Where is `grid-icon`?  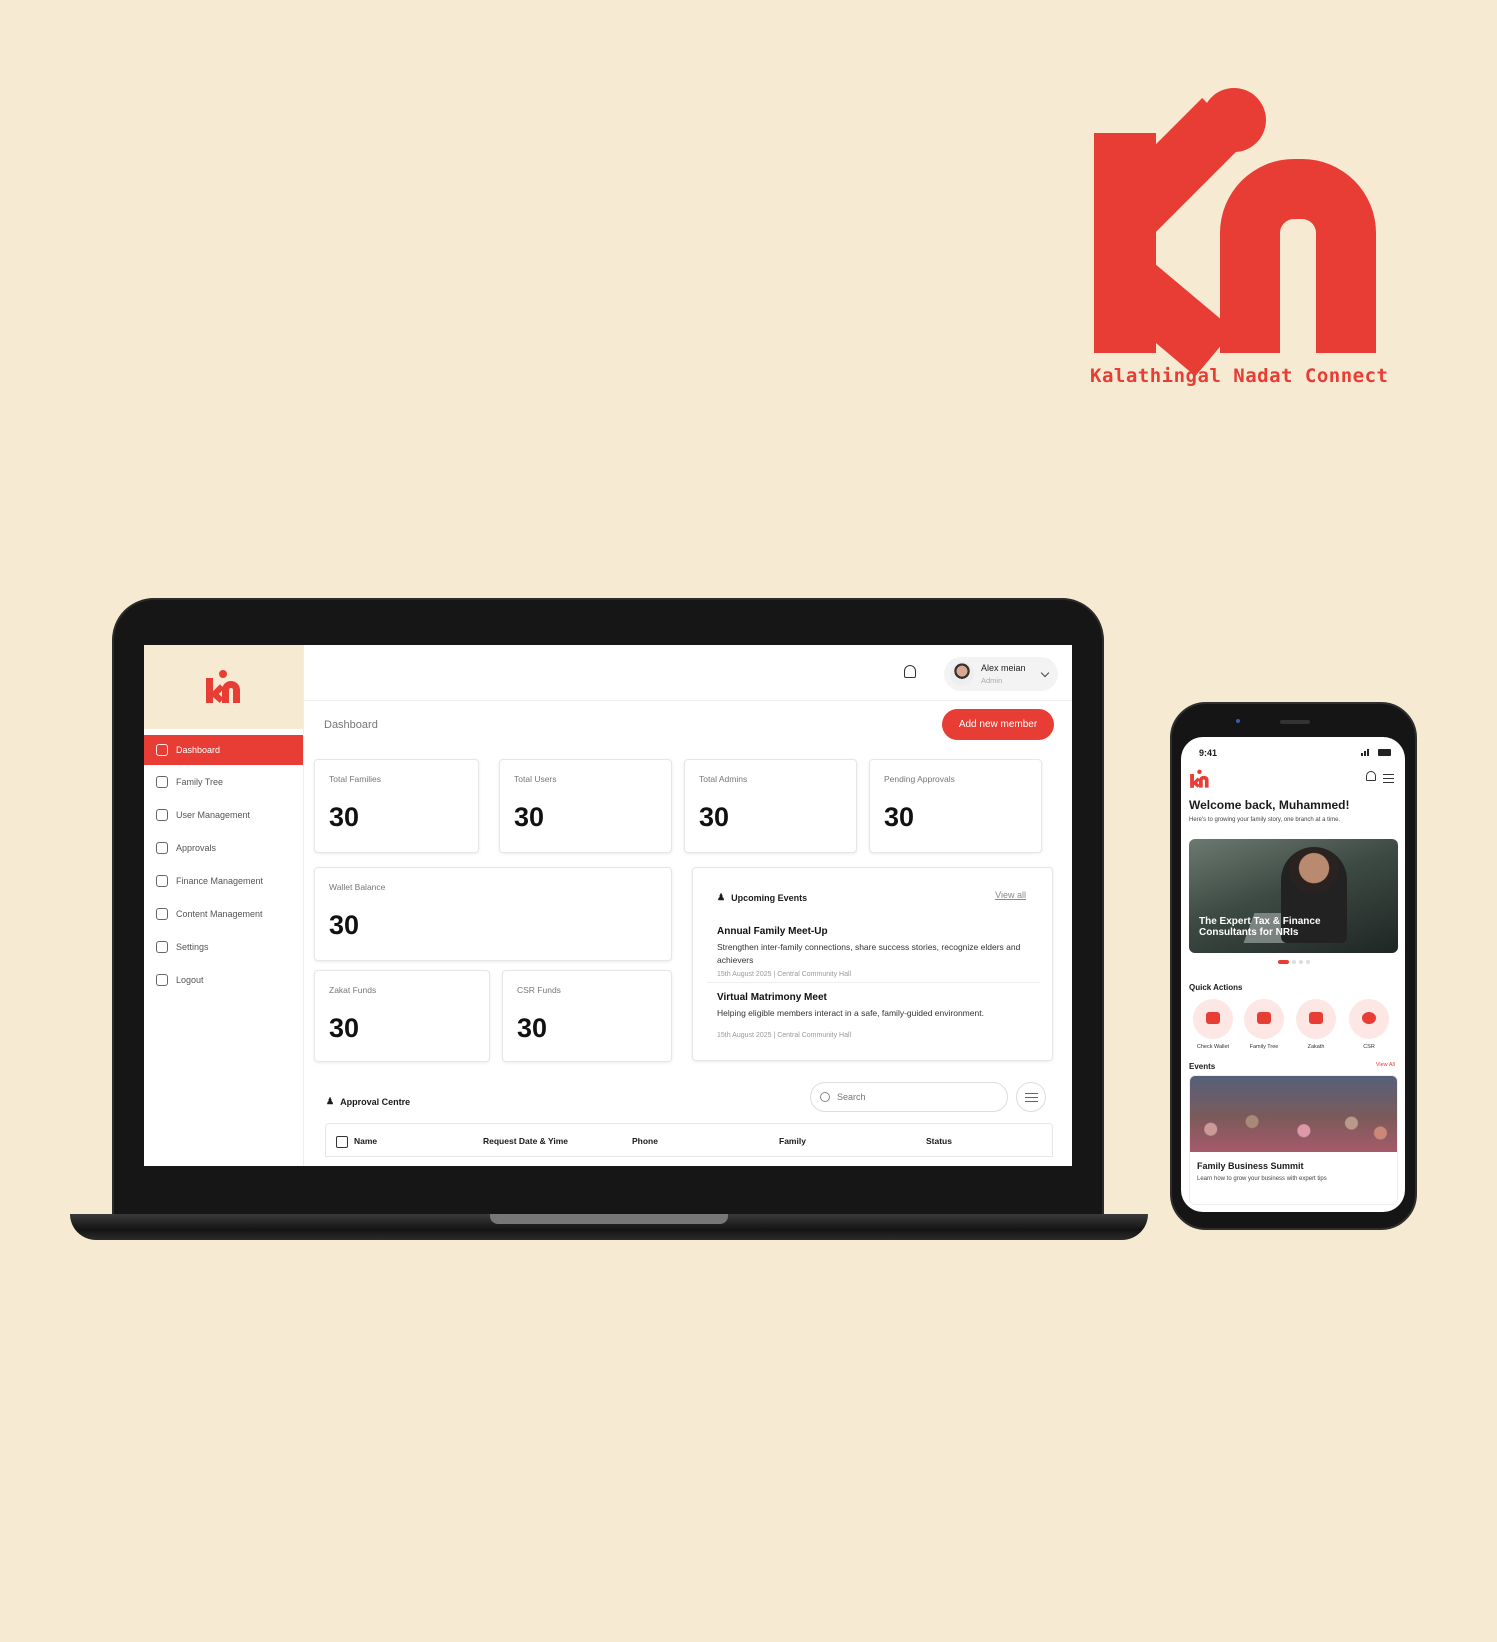
grid-icon is located at coordinates (162, 750).